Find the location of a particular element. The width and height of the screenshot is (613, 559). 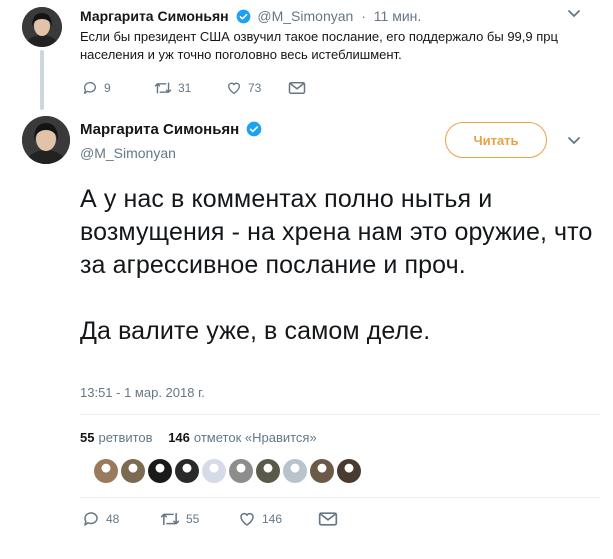

reply-button: 48 is located at coordinates (121, 519).